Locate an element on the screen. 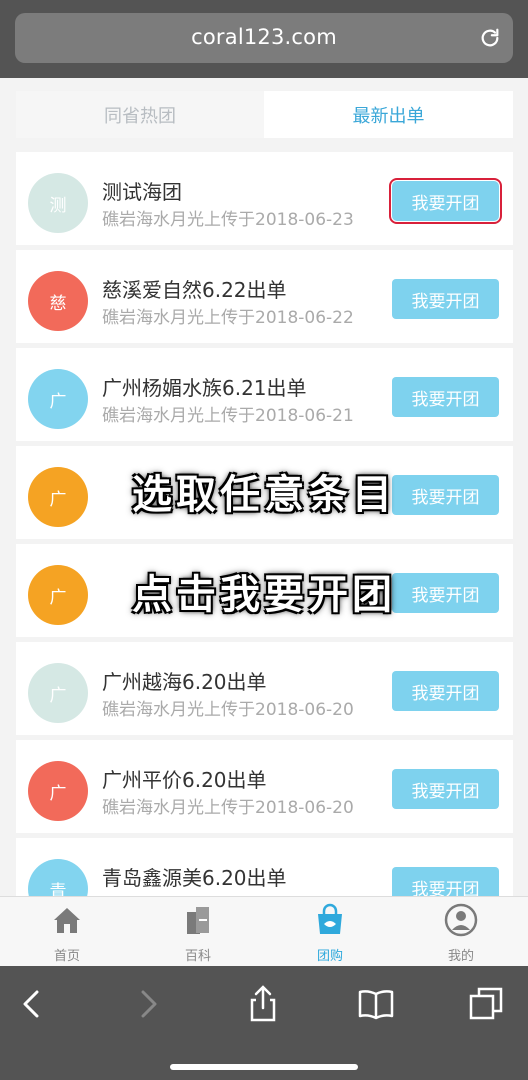 This screenshot has width=528, height=1080. bookmarks-icon is located at coordinates (376, 1004).